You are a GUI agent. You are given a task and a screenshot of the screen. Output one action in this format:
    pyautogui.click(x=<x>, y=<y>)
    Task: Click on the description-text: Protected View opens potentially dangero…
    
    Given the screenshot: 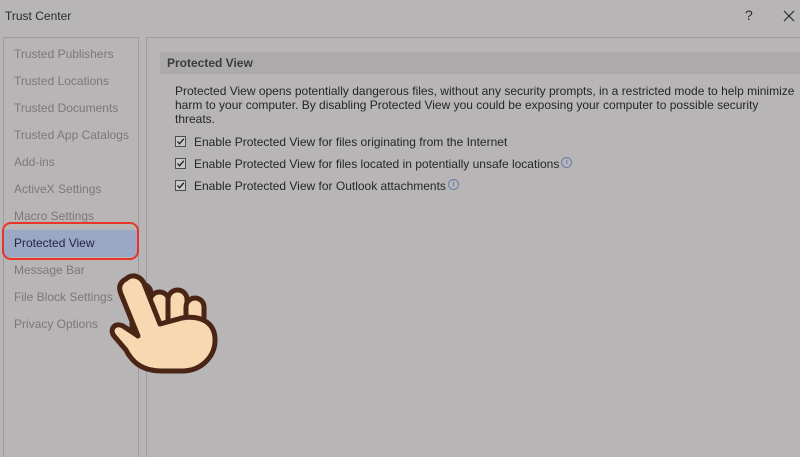 What is the action you would take?
    pyautogui.click(x=485, y=105)
    